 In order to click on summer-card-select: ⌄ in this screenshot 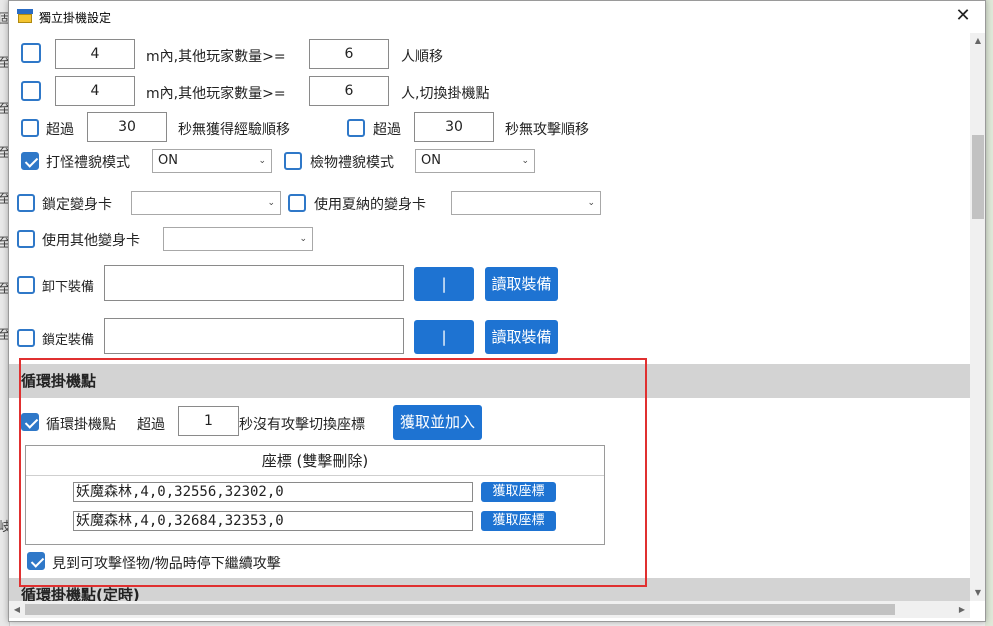, I will do `click(526, 203)`.